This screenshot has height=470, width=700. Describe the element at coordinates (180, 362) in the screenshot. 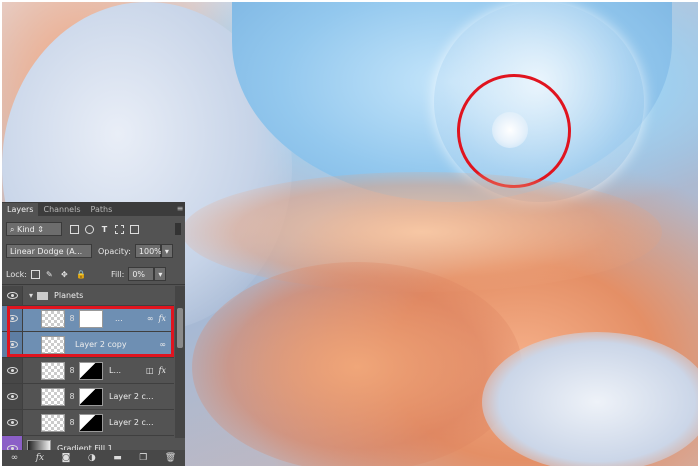

I see `layers-scrollbar` at that location.